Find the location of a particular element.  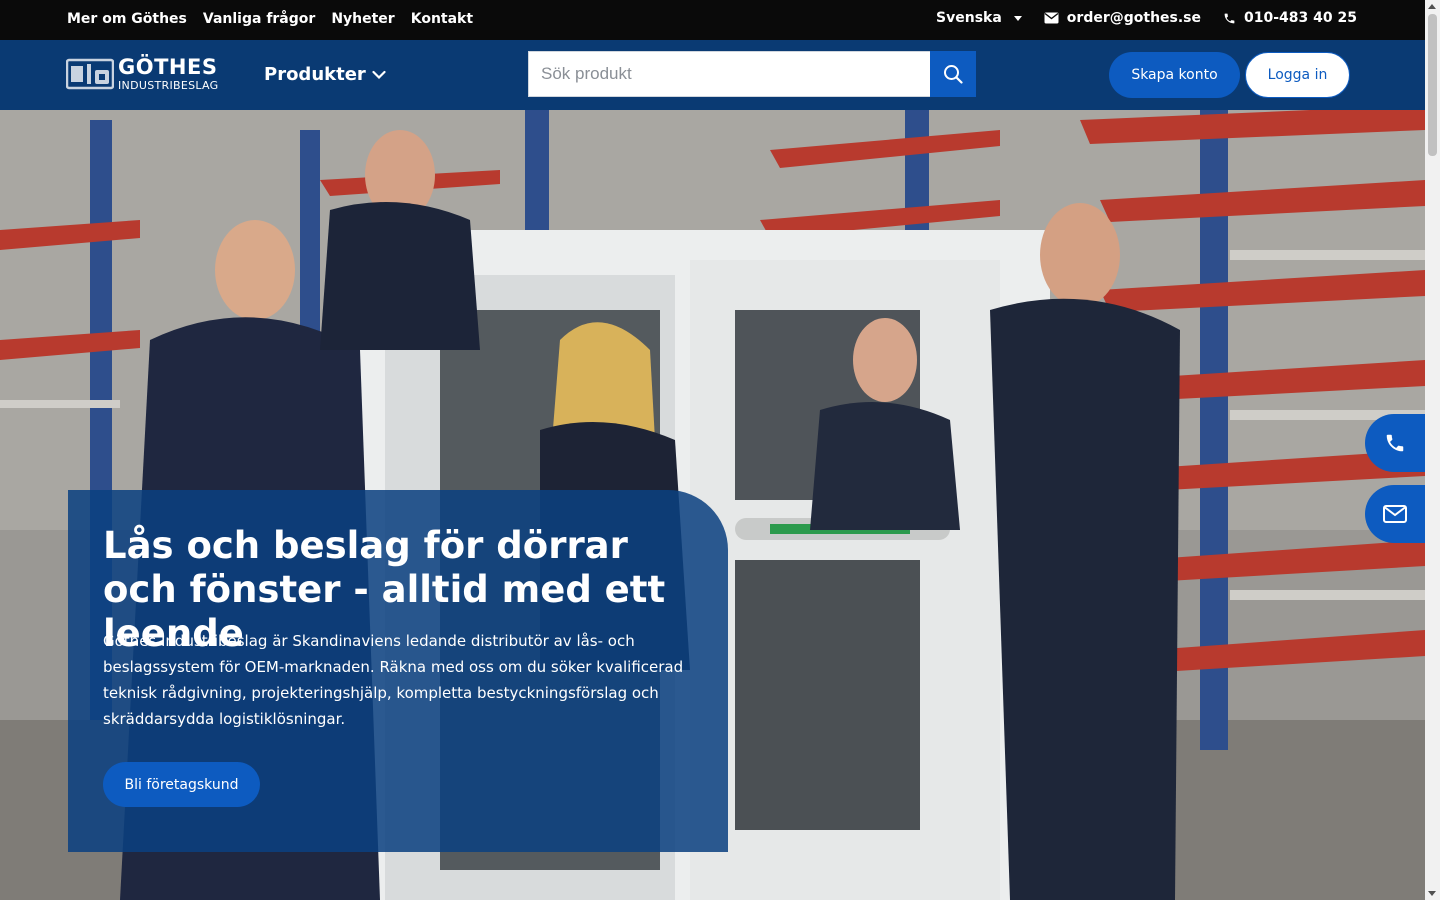

scroll-up-arrow-icon is located at coordinates (1432, 6).